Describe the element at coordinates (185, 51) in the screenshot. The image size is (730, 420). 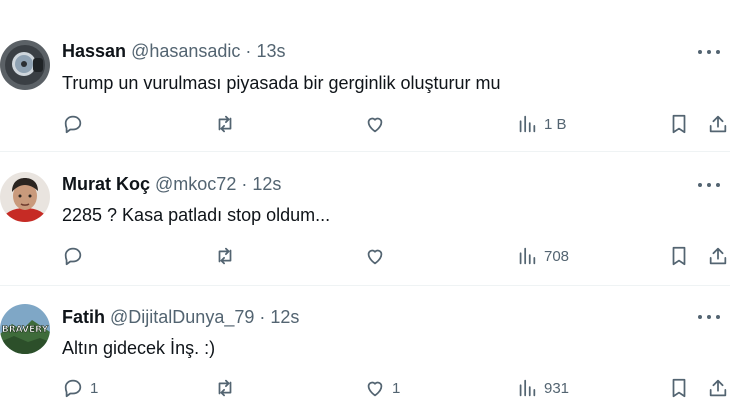
I see `author-handle: @hasansadic` at that location.